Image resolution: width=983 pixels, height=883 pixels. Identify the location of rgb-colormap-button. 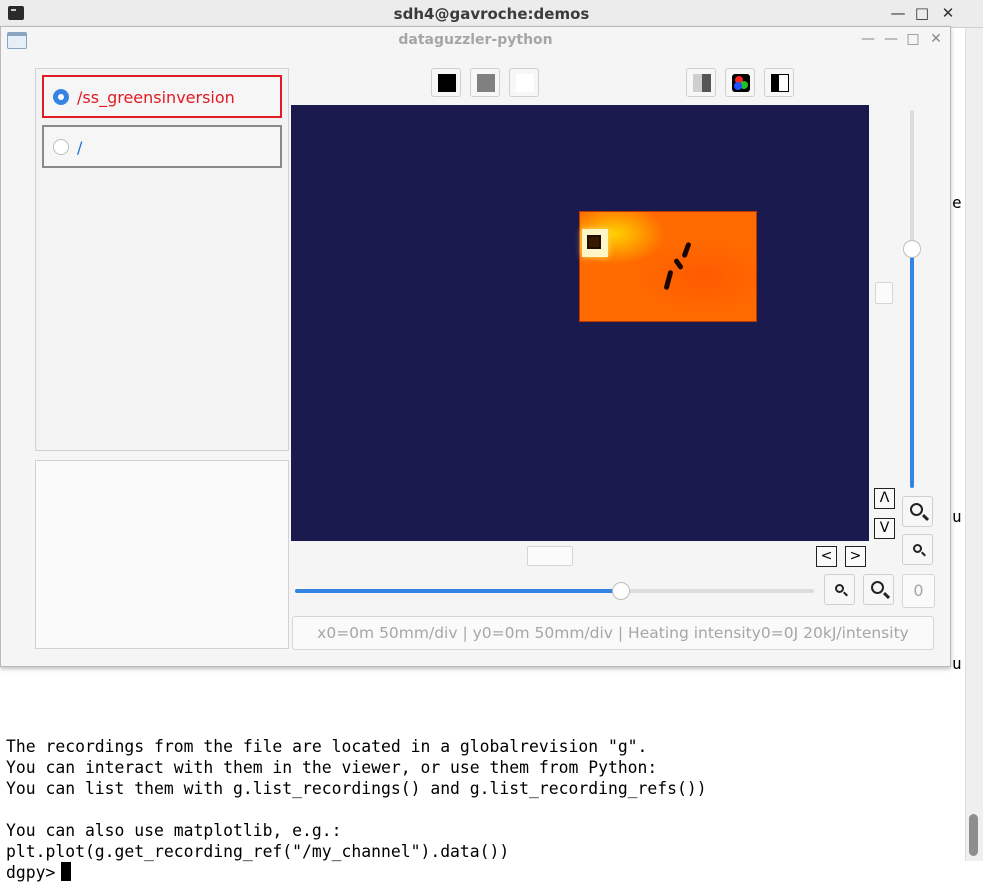
(740, 82).